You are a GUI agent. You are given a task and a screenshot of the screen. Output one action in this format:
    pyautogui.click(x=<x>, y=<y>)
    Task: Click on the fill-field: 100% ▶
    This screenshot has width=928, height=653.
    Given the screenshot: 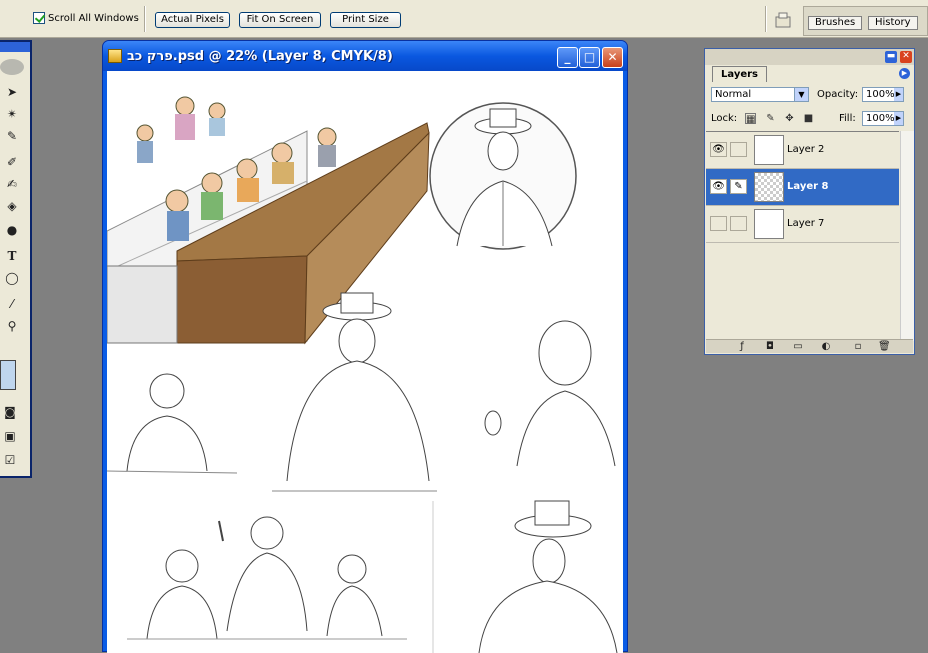 What is the action you would take?
    pyautogui.click(x=883, y=118)
    